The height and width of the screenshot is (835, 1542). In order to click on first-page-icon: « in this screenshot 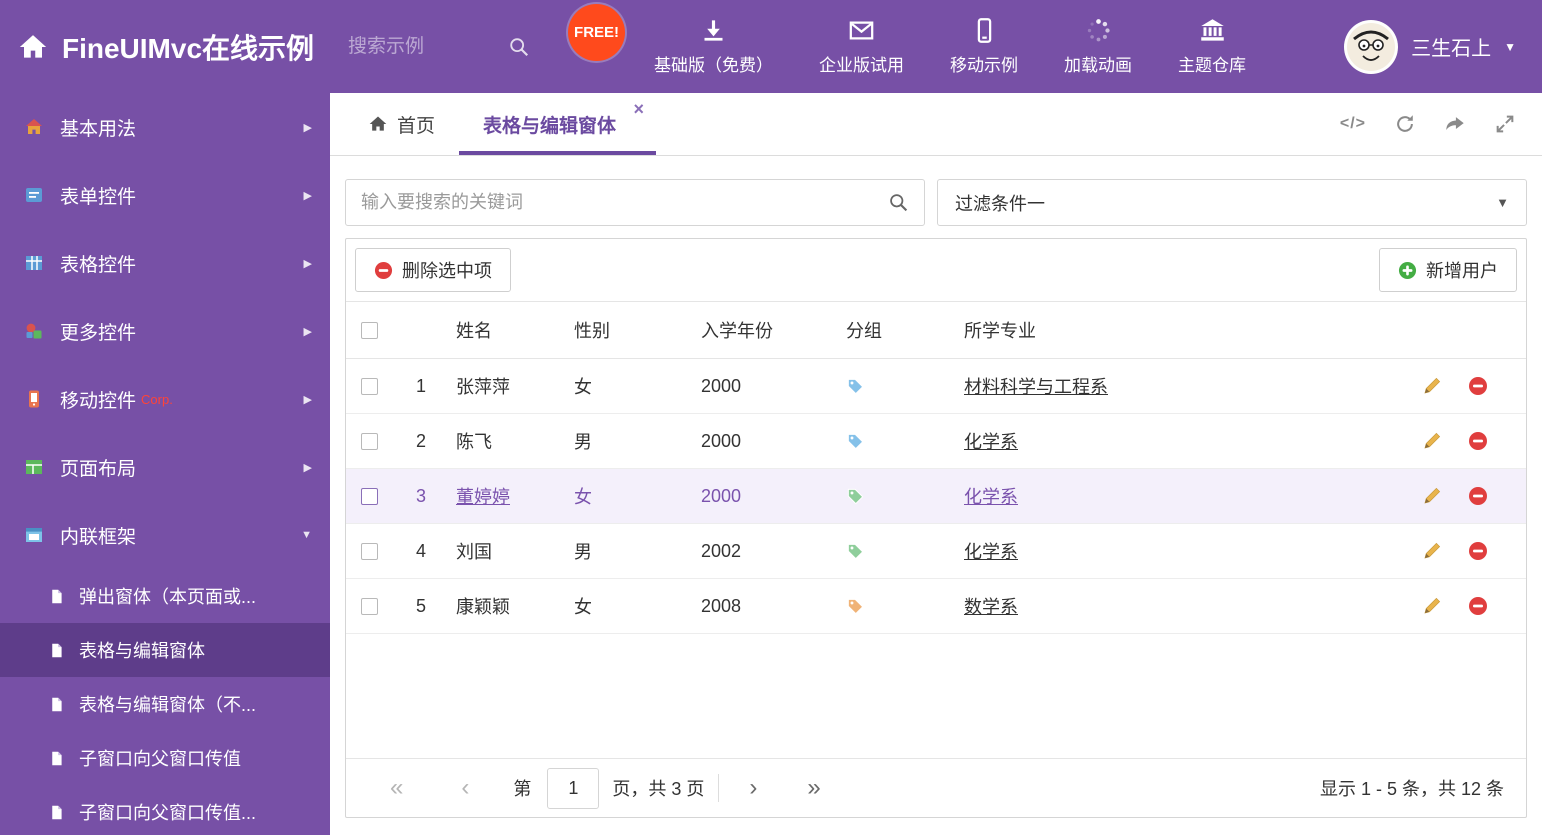, I will do `click(396, 788)`.